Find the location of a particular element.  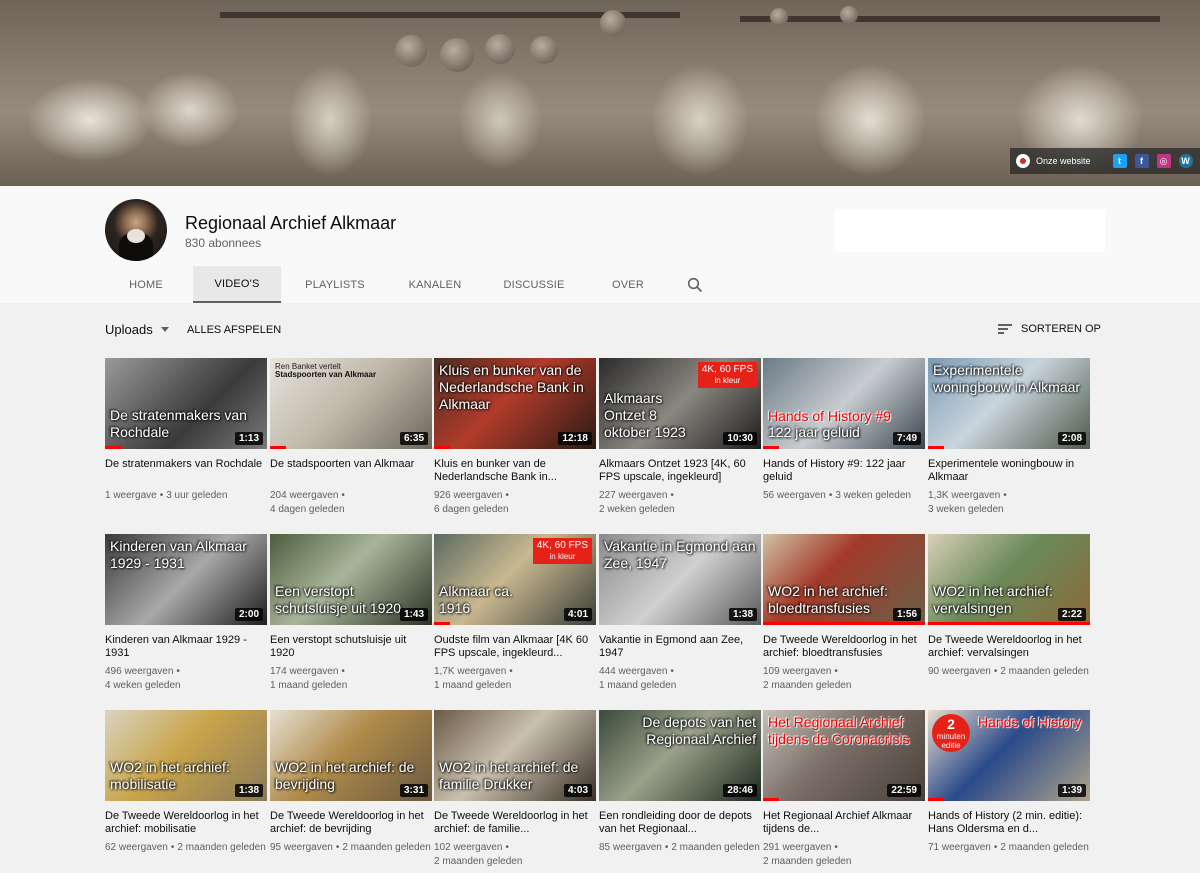

video-thumbnail: WO2 in het archief: bloedtransfusies 1:56 is located at coordinates (844, 579).